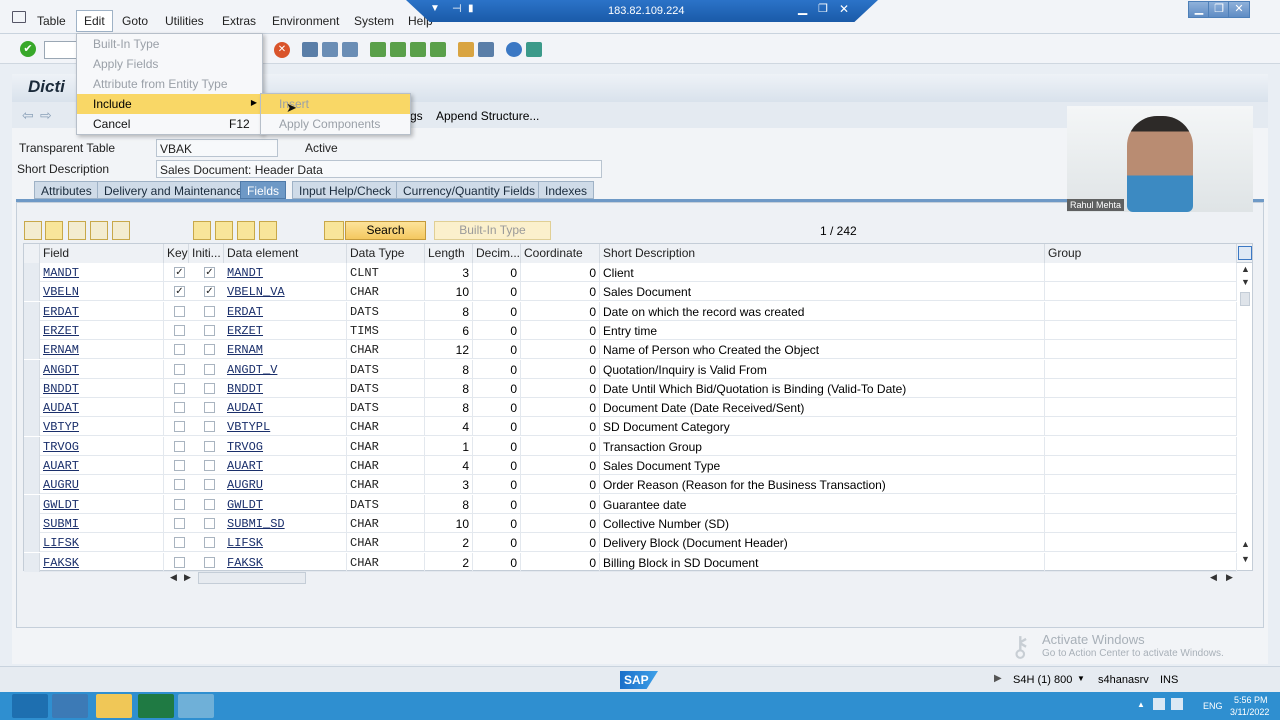 This screenshot has height=720, width=1280. I want to click on sort-down-icon, so click(202, 230).